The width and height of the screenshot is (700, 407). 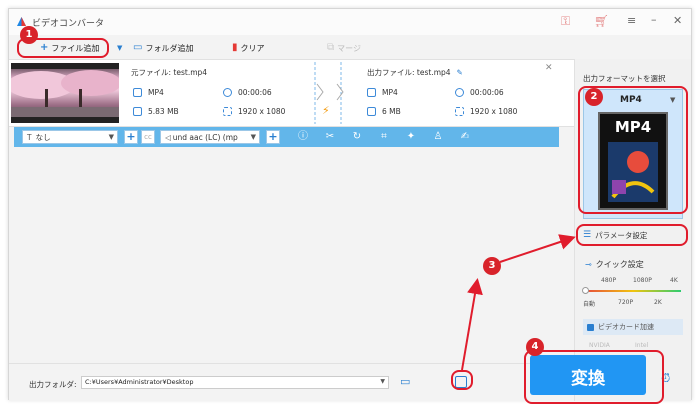 I want to click on annotation-arrows, so click(x=518, y=302).